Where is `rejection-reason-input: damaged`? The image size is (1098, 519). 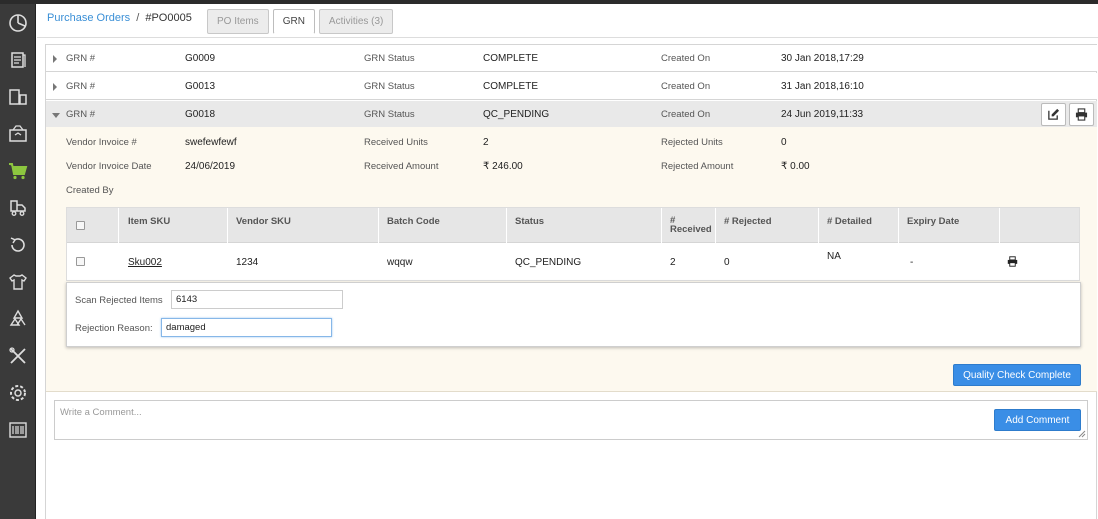 rejection-reason-input: damaged is located at coordinates (246, 327).